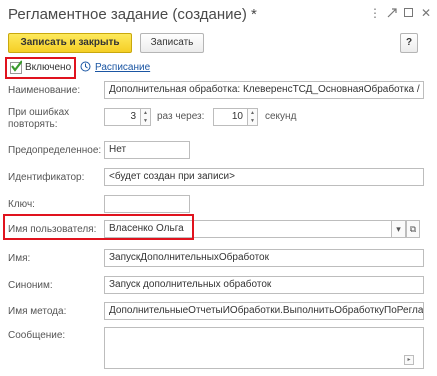  What do you see at coordinates (39, 112) in the screenshot?
I see `retry-label-line1: При ошибках` at bounding box center [39, 112].